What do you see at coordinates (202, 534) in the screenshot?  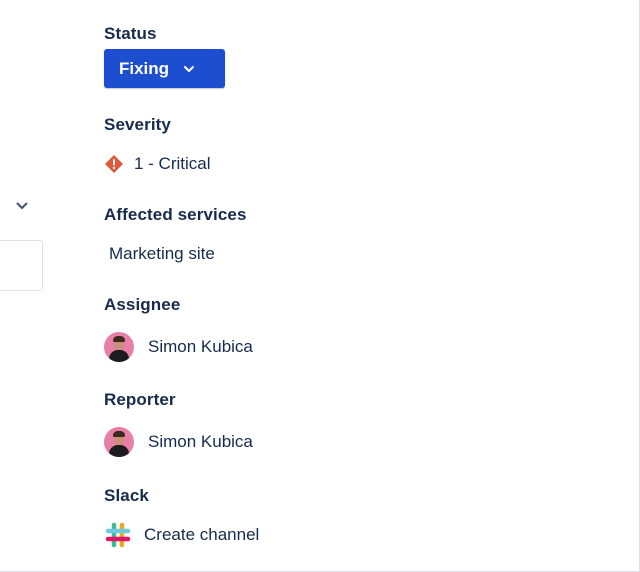 I see `create-channel-label: Create channel` at bounding box center [202, 534].